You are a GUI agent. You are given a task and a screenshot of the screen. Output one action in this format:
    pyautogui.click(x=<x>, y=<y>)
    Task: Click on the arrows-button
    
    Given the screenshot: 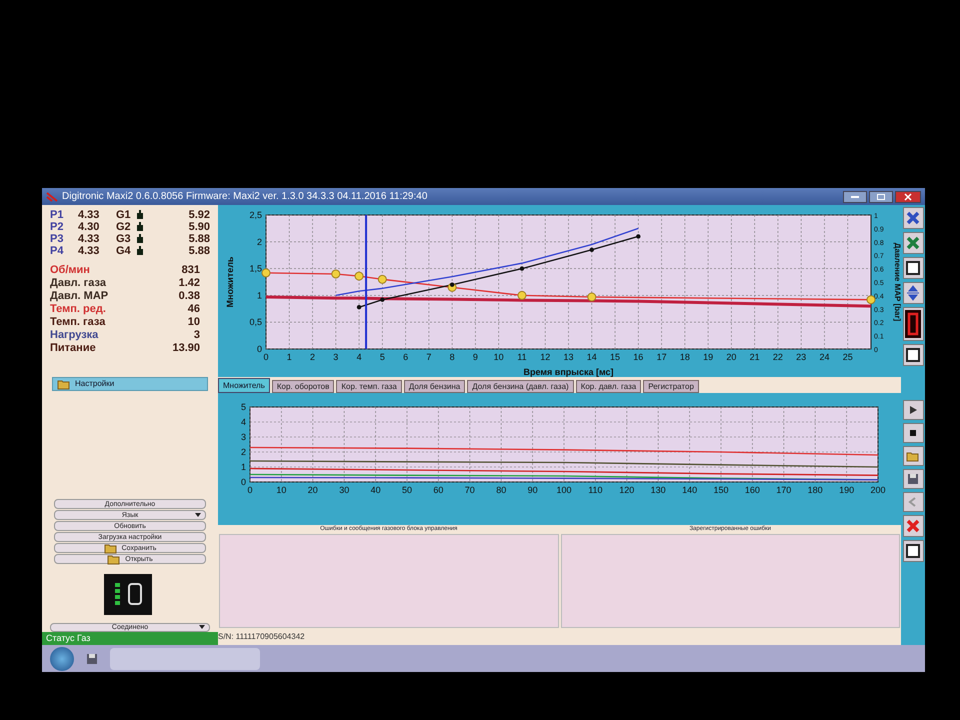 What is the action you would take?
    pyautogui.click(x=913, y=293)
    